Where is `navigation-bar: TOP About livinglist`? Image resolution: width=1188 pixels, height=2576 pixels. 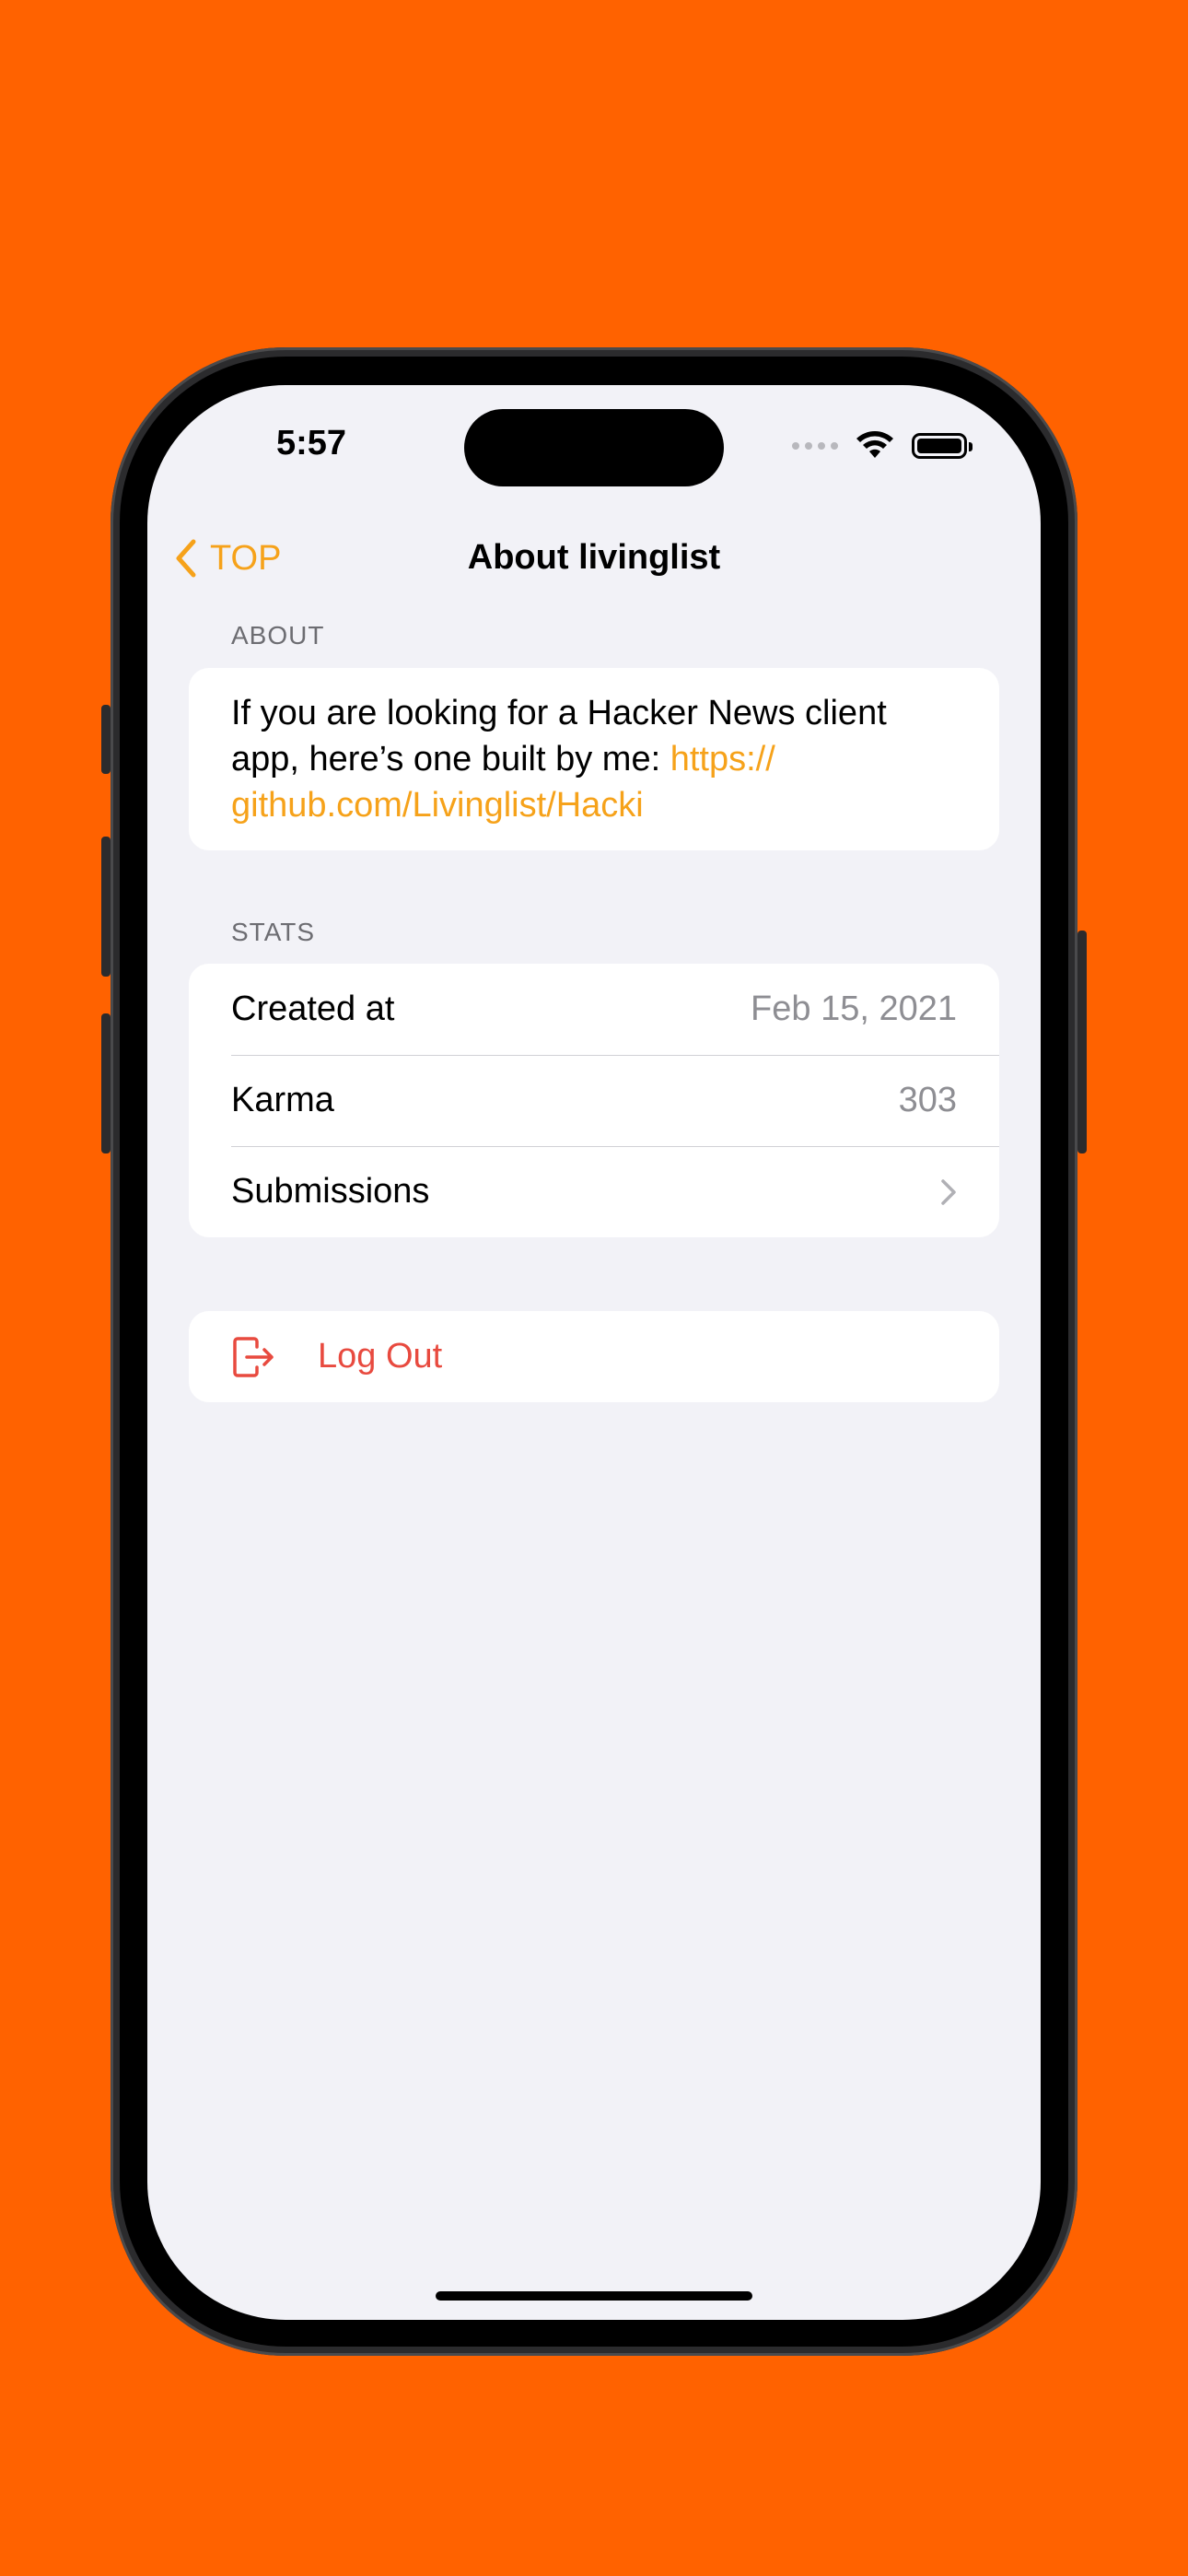 navigation-bar: TOP About livinglist is located at coordinates (594, 560).